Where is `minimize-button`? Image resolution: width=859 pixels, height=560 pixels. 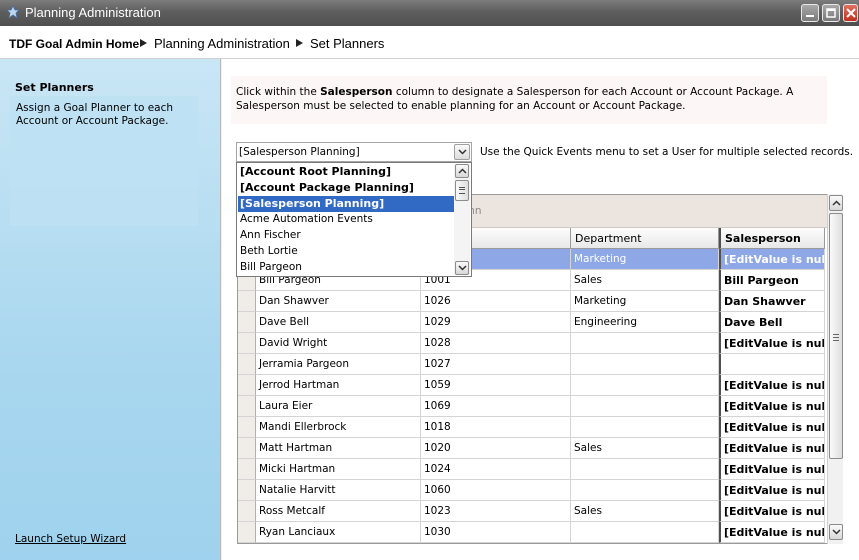 minimize-button is located at coordinates (810, 13).